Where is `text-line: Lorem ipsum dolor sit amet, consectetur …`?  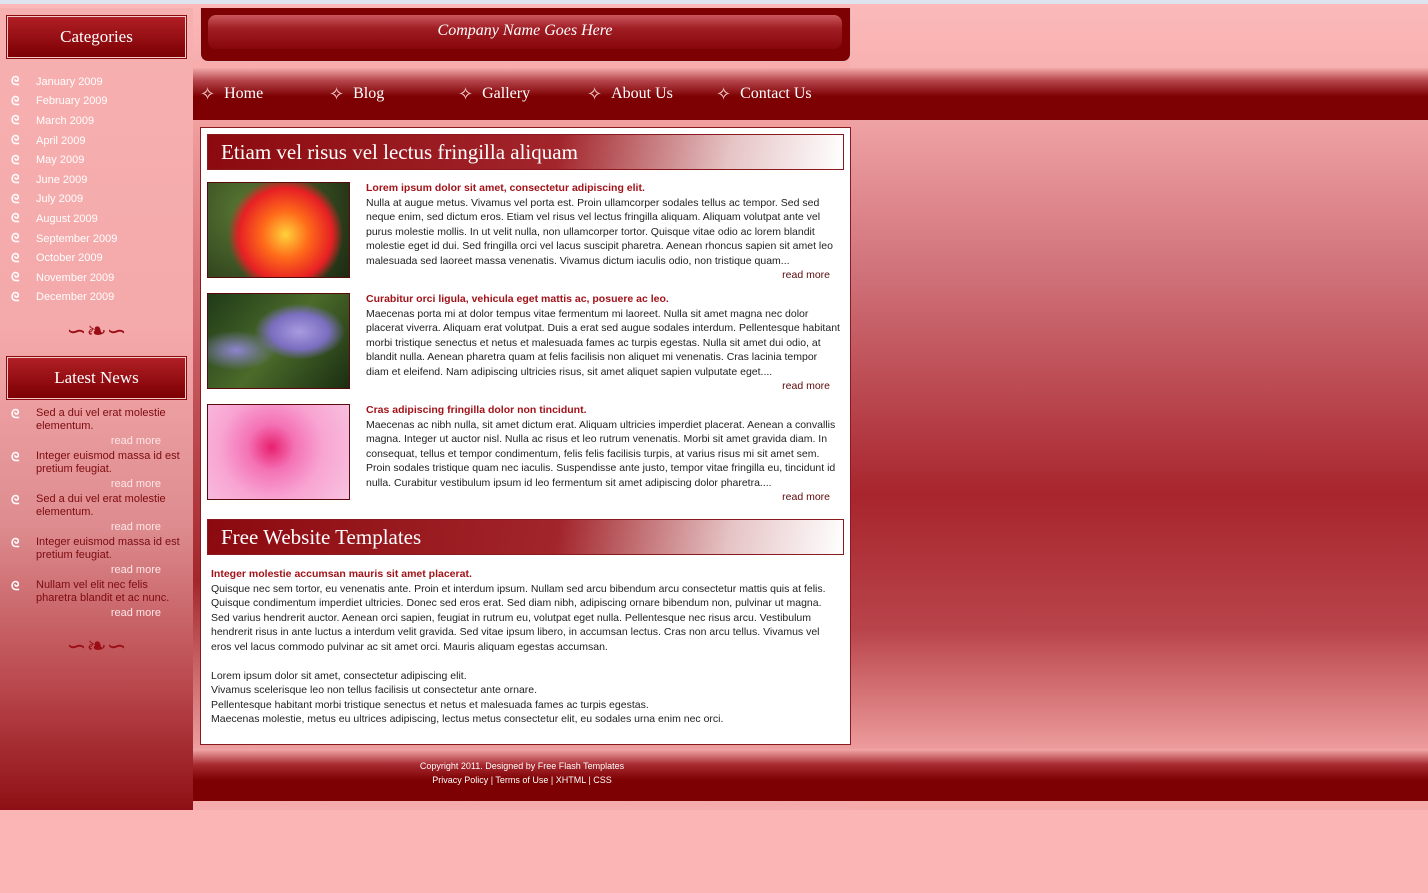
text-line: Lorem ipsum dolor sit amet, consectetur … is located at coordinates (339, 675).